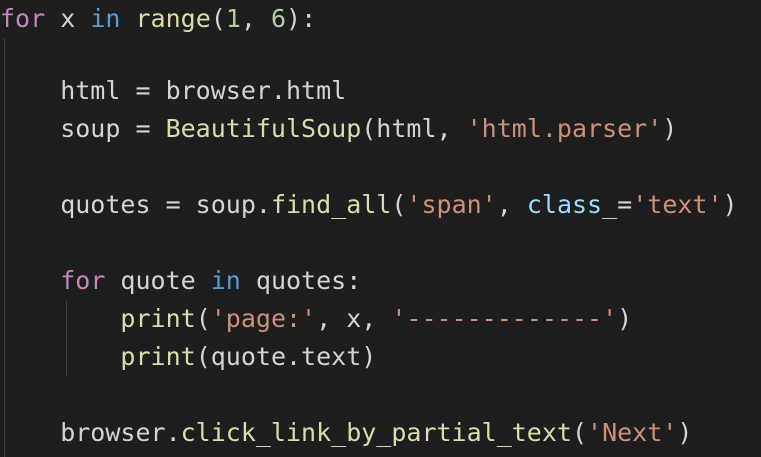 This screenshot has width=761, height=457. What do you see at coordinates (83, 128) in the screenshot?
I see `code-text: soup =` at bounding box center [83, 128].